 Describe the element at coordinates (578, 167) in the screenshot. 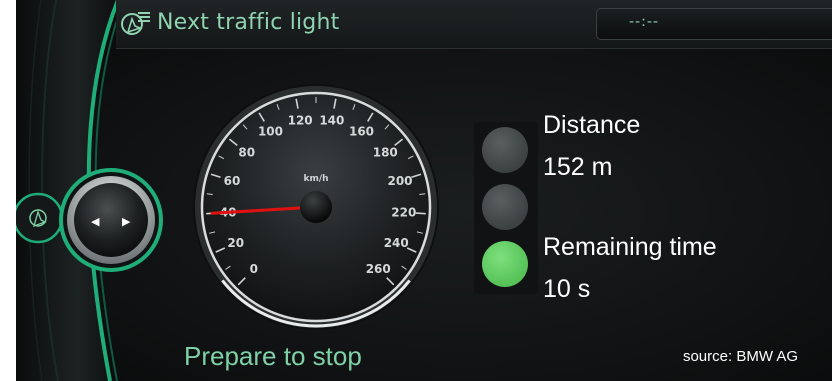

I see `distance-value: 152 m` at that location.